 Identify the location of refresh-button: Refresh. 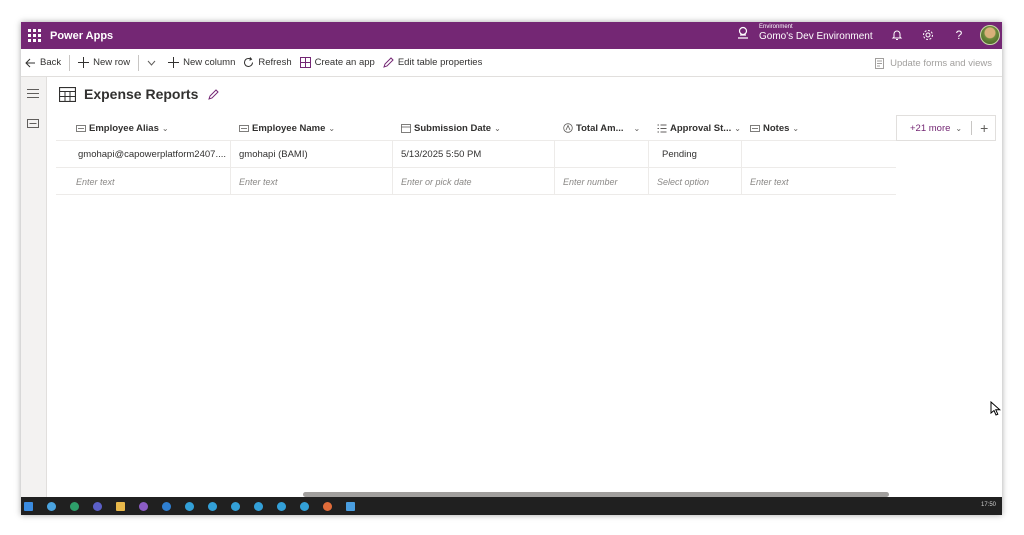
(267, 63).